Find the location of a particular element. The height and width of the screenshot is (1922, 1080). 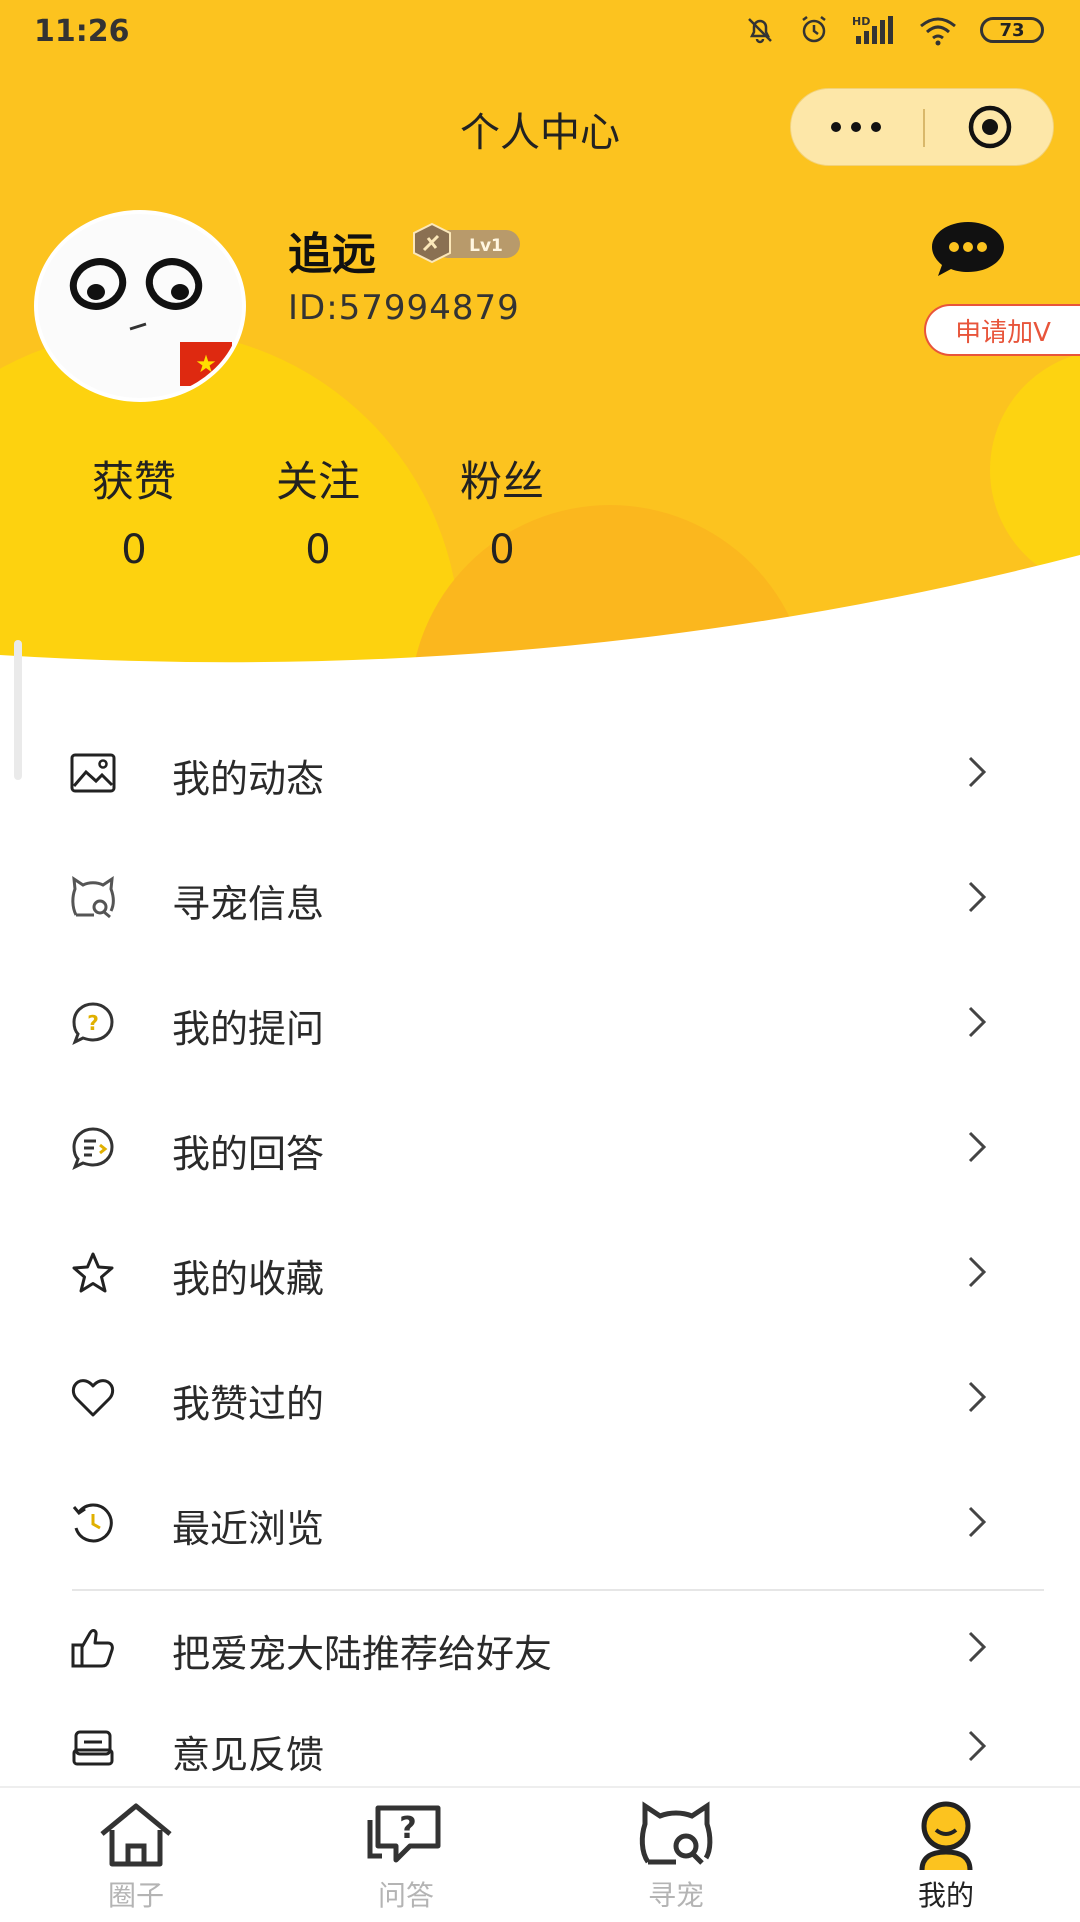

stat-following: 关注 0 is located at coordinates (318, 510).